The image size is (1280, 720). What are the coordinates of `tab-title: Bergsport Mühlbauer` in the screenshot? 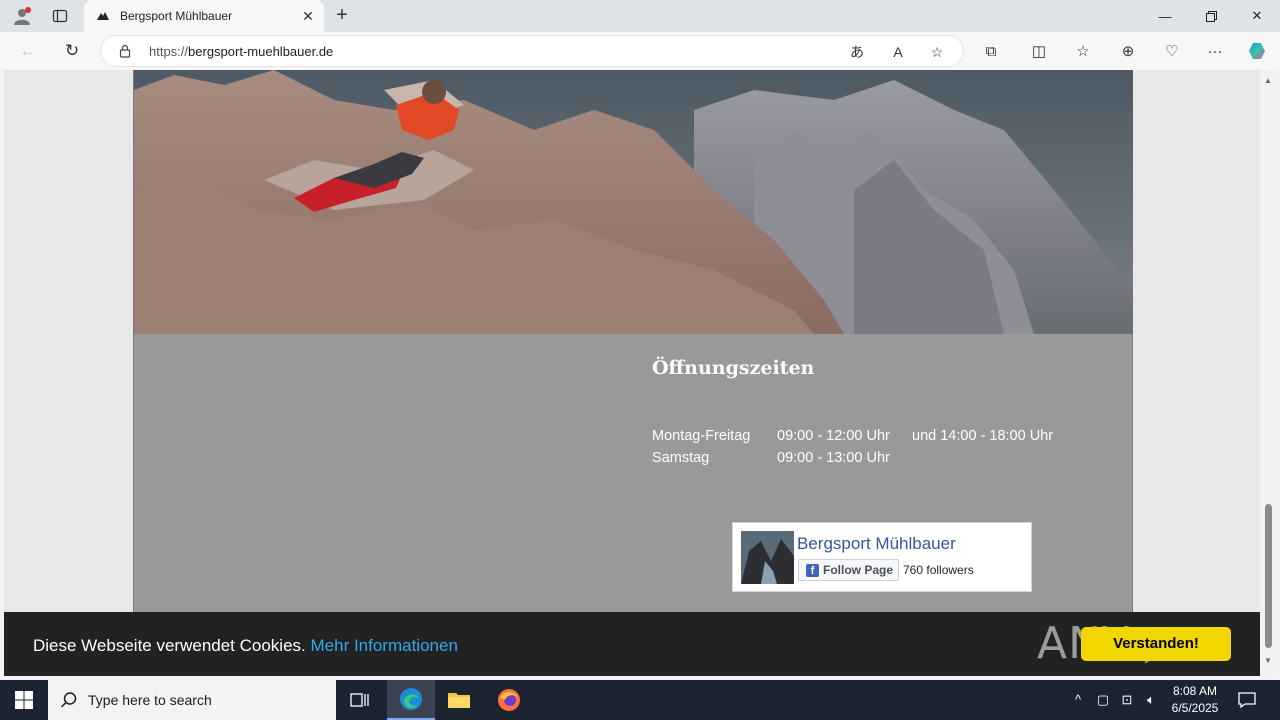 It's located at (176, 16).